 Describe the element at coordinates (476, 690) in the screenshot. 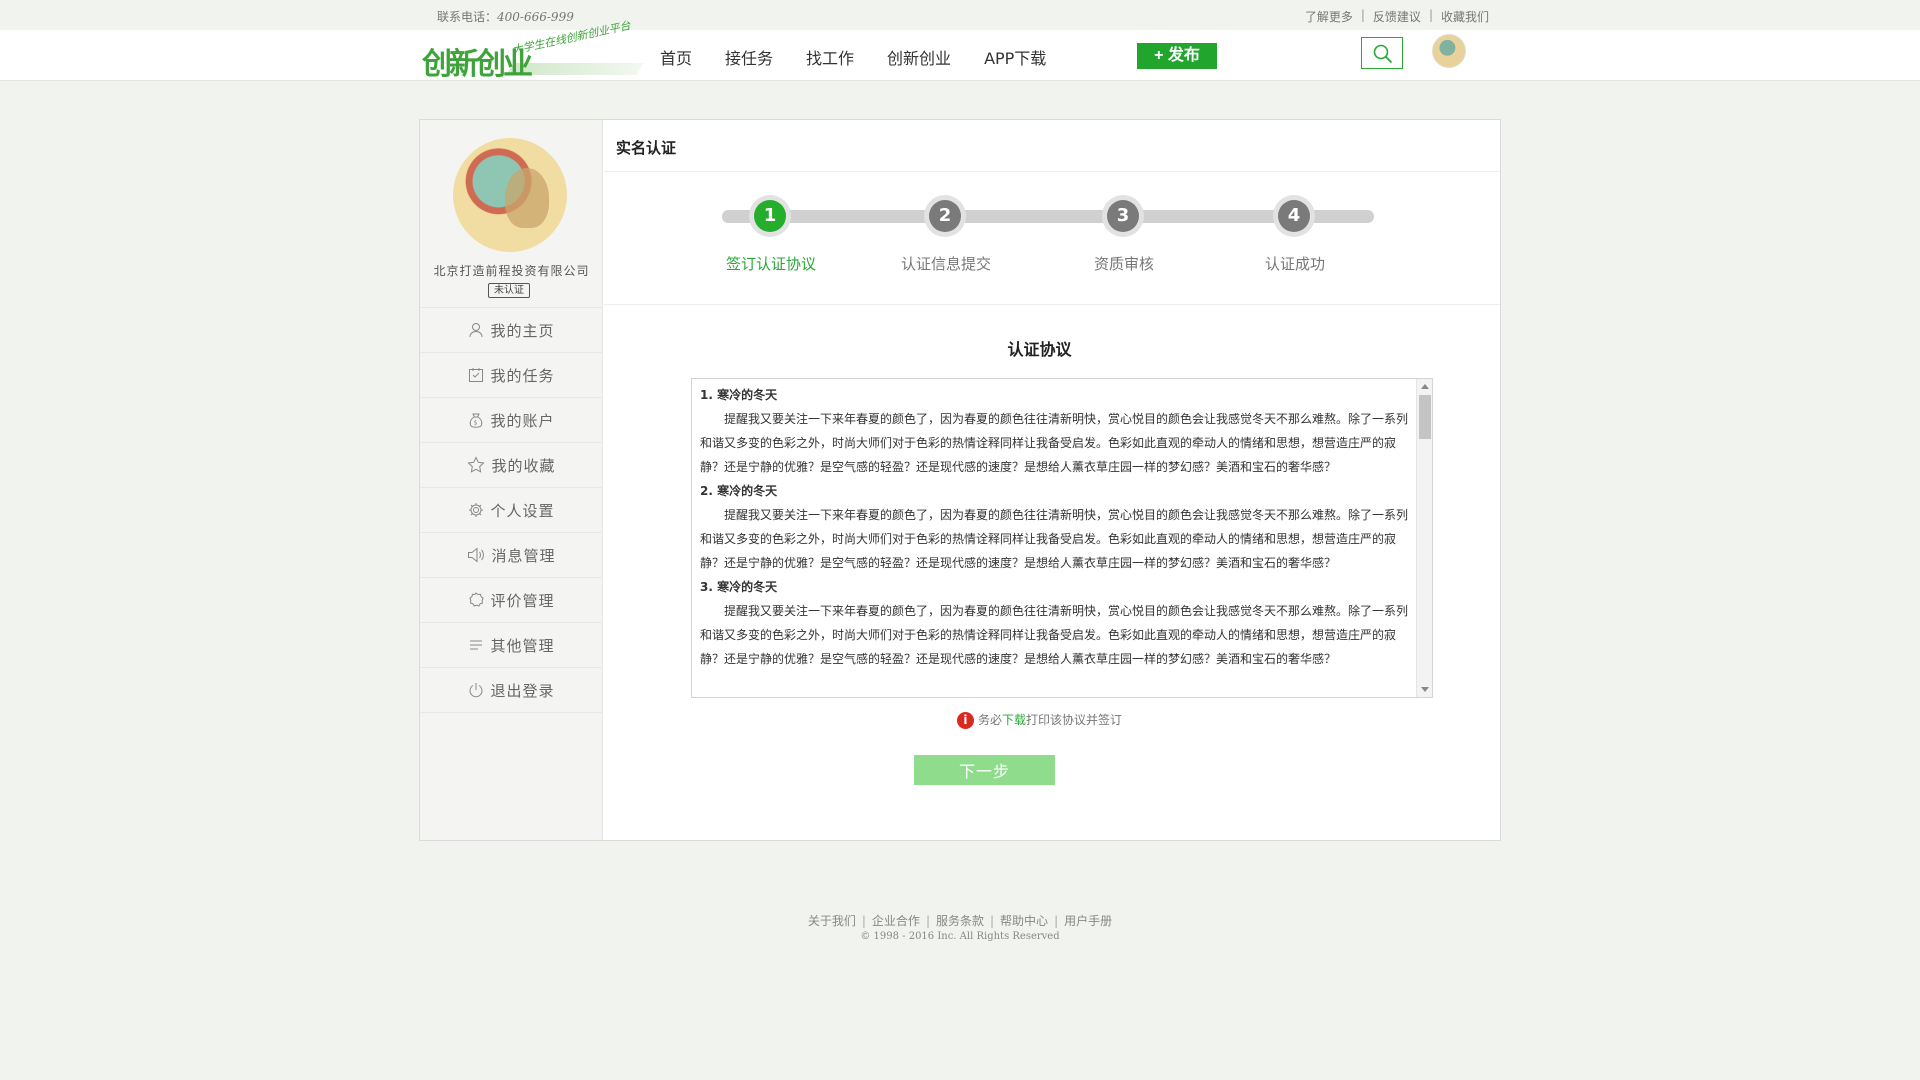

I see `power-icon` at that location.